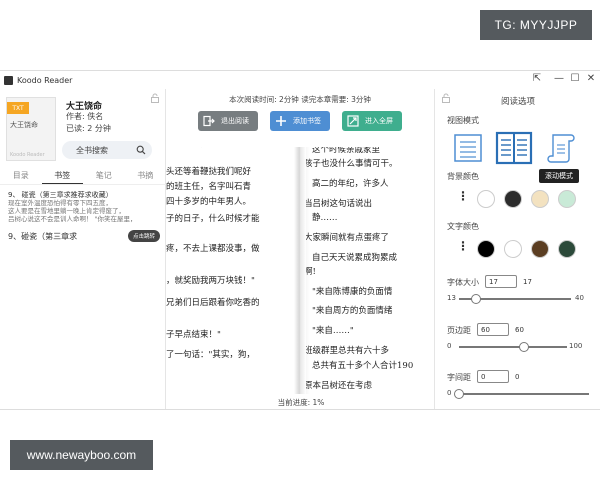 This screenshot has width=600, height=480. I want to click on page-text-line: 自己天天说累成狗累成, so click(355, 258).